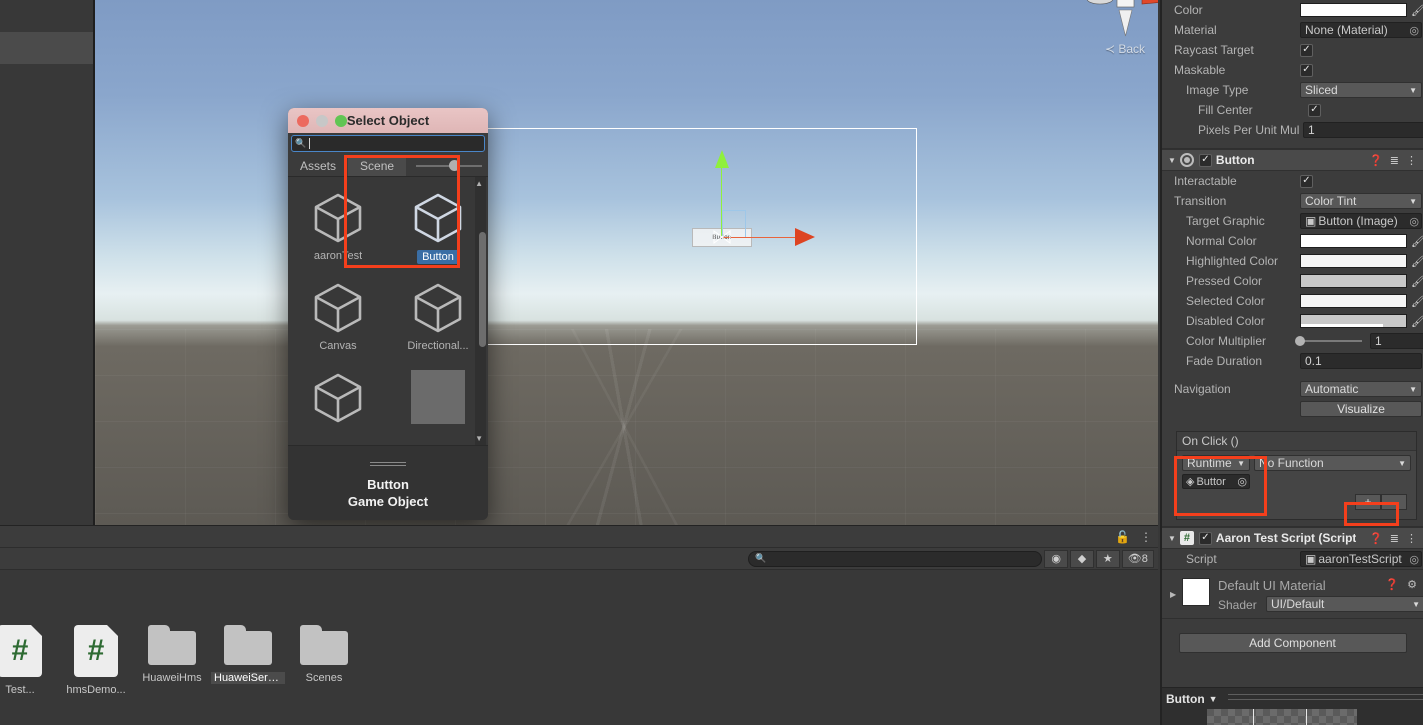  I want to click on list-item-selected: Button, so click(438, 230).